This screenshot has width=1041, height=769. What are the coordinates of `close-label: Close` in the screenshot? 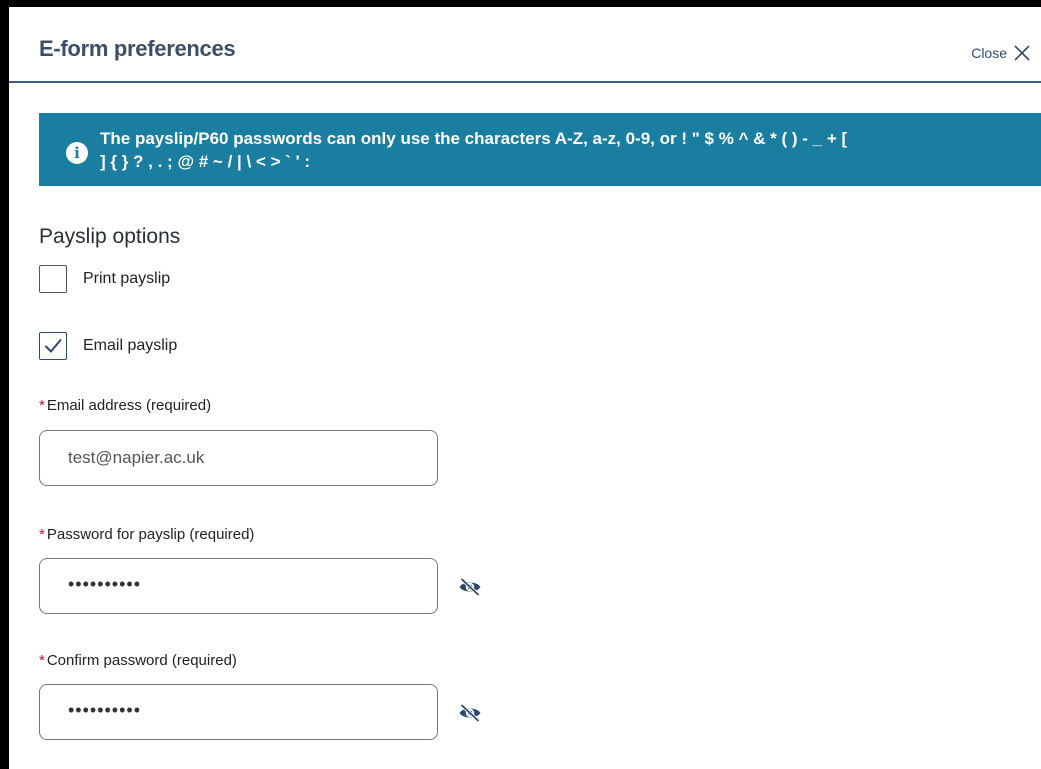 It's located at (989, 53).